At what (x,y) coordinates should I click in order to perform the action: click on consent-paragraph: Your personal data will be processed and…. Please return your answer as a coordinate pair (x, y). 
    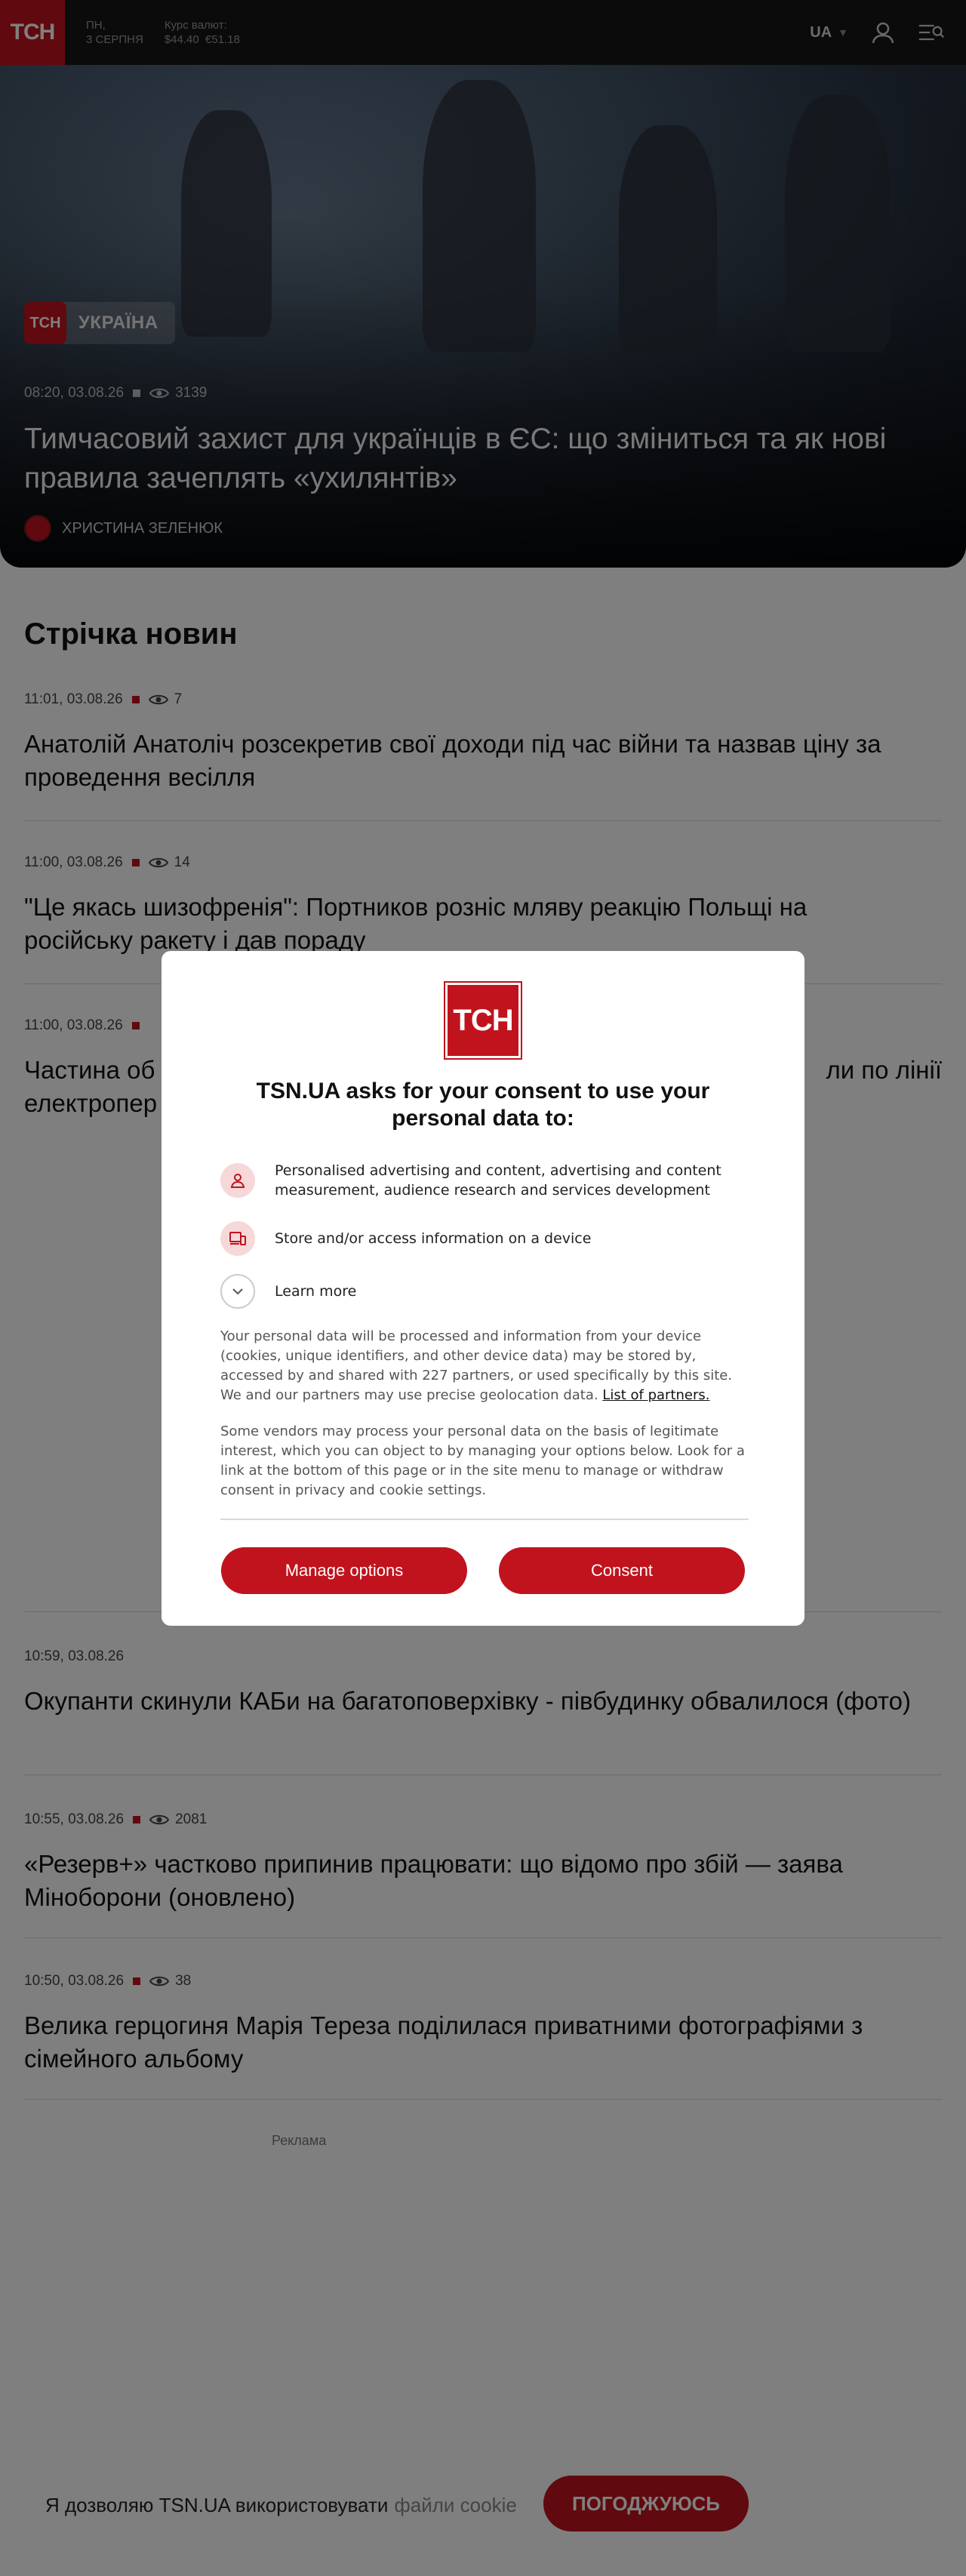
    Looking at the image, I should click on (484, 1366).